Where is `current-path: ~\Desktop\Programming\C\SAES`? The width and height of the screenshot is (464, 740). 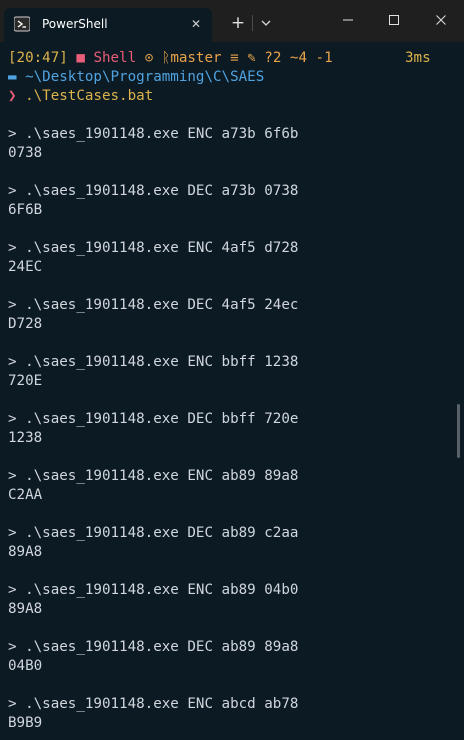 current-path: ~\Desktop\Programming\C\SAES is located at coordinates (145, 77).